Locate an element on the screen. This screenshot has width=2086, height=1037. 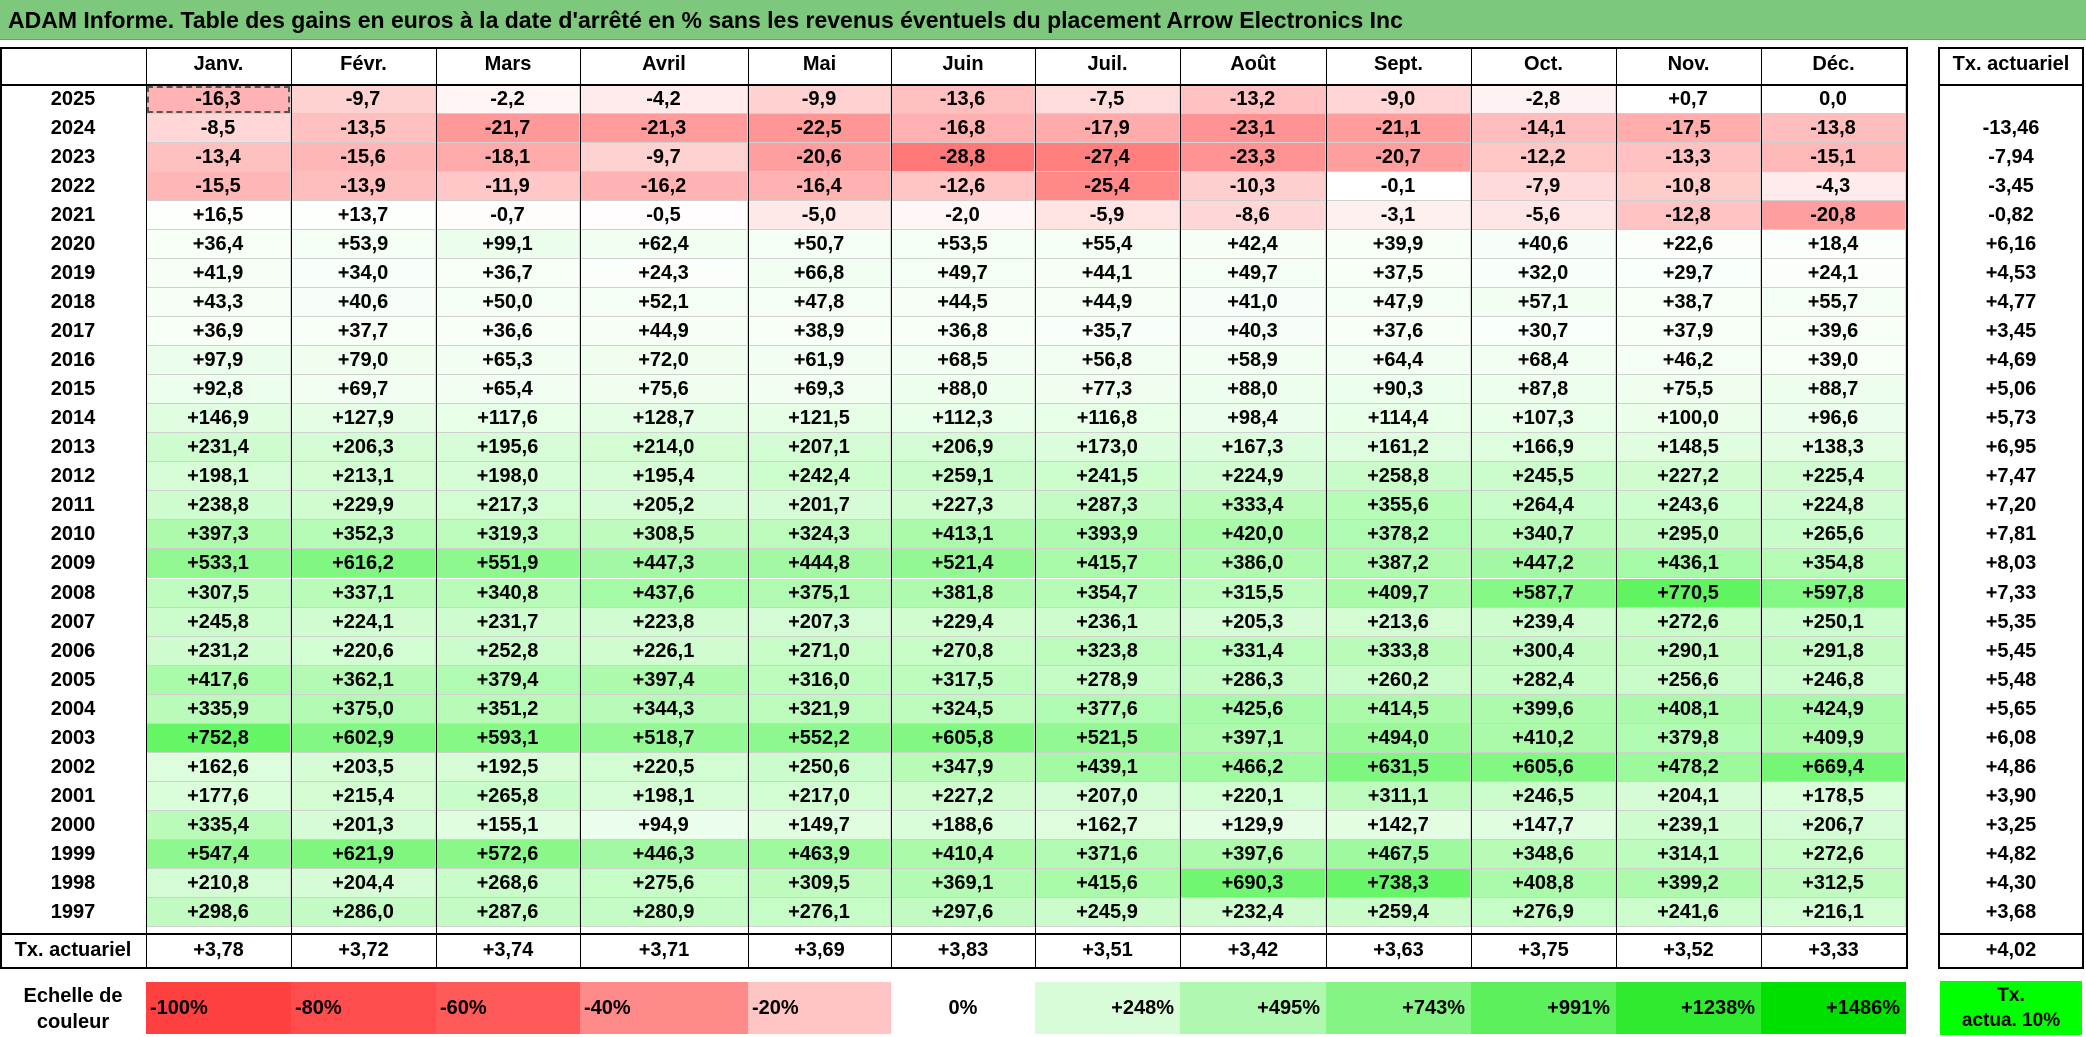
gain-cell: +437,6 is located at coordinates (664, 593).